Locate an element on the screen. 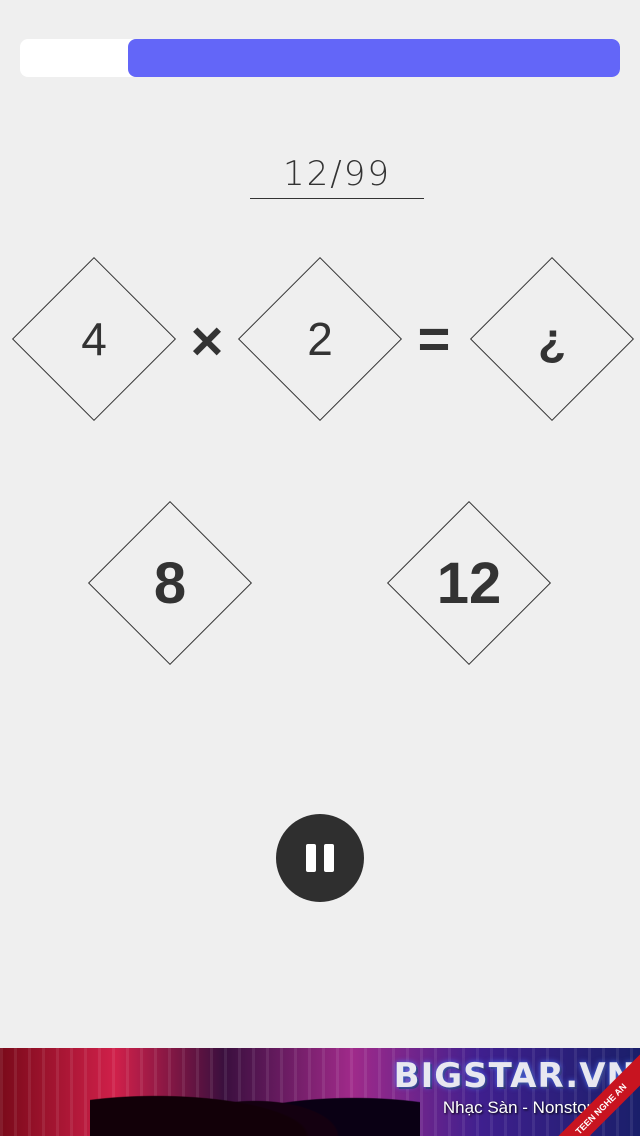 The width and height of the screenshot is (640, 1136). operand-a-value: 4 is located at coordinates (94, 339).